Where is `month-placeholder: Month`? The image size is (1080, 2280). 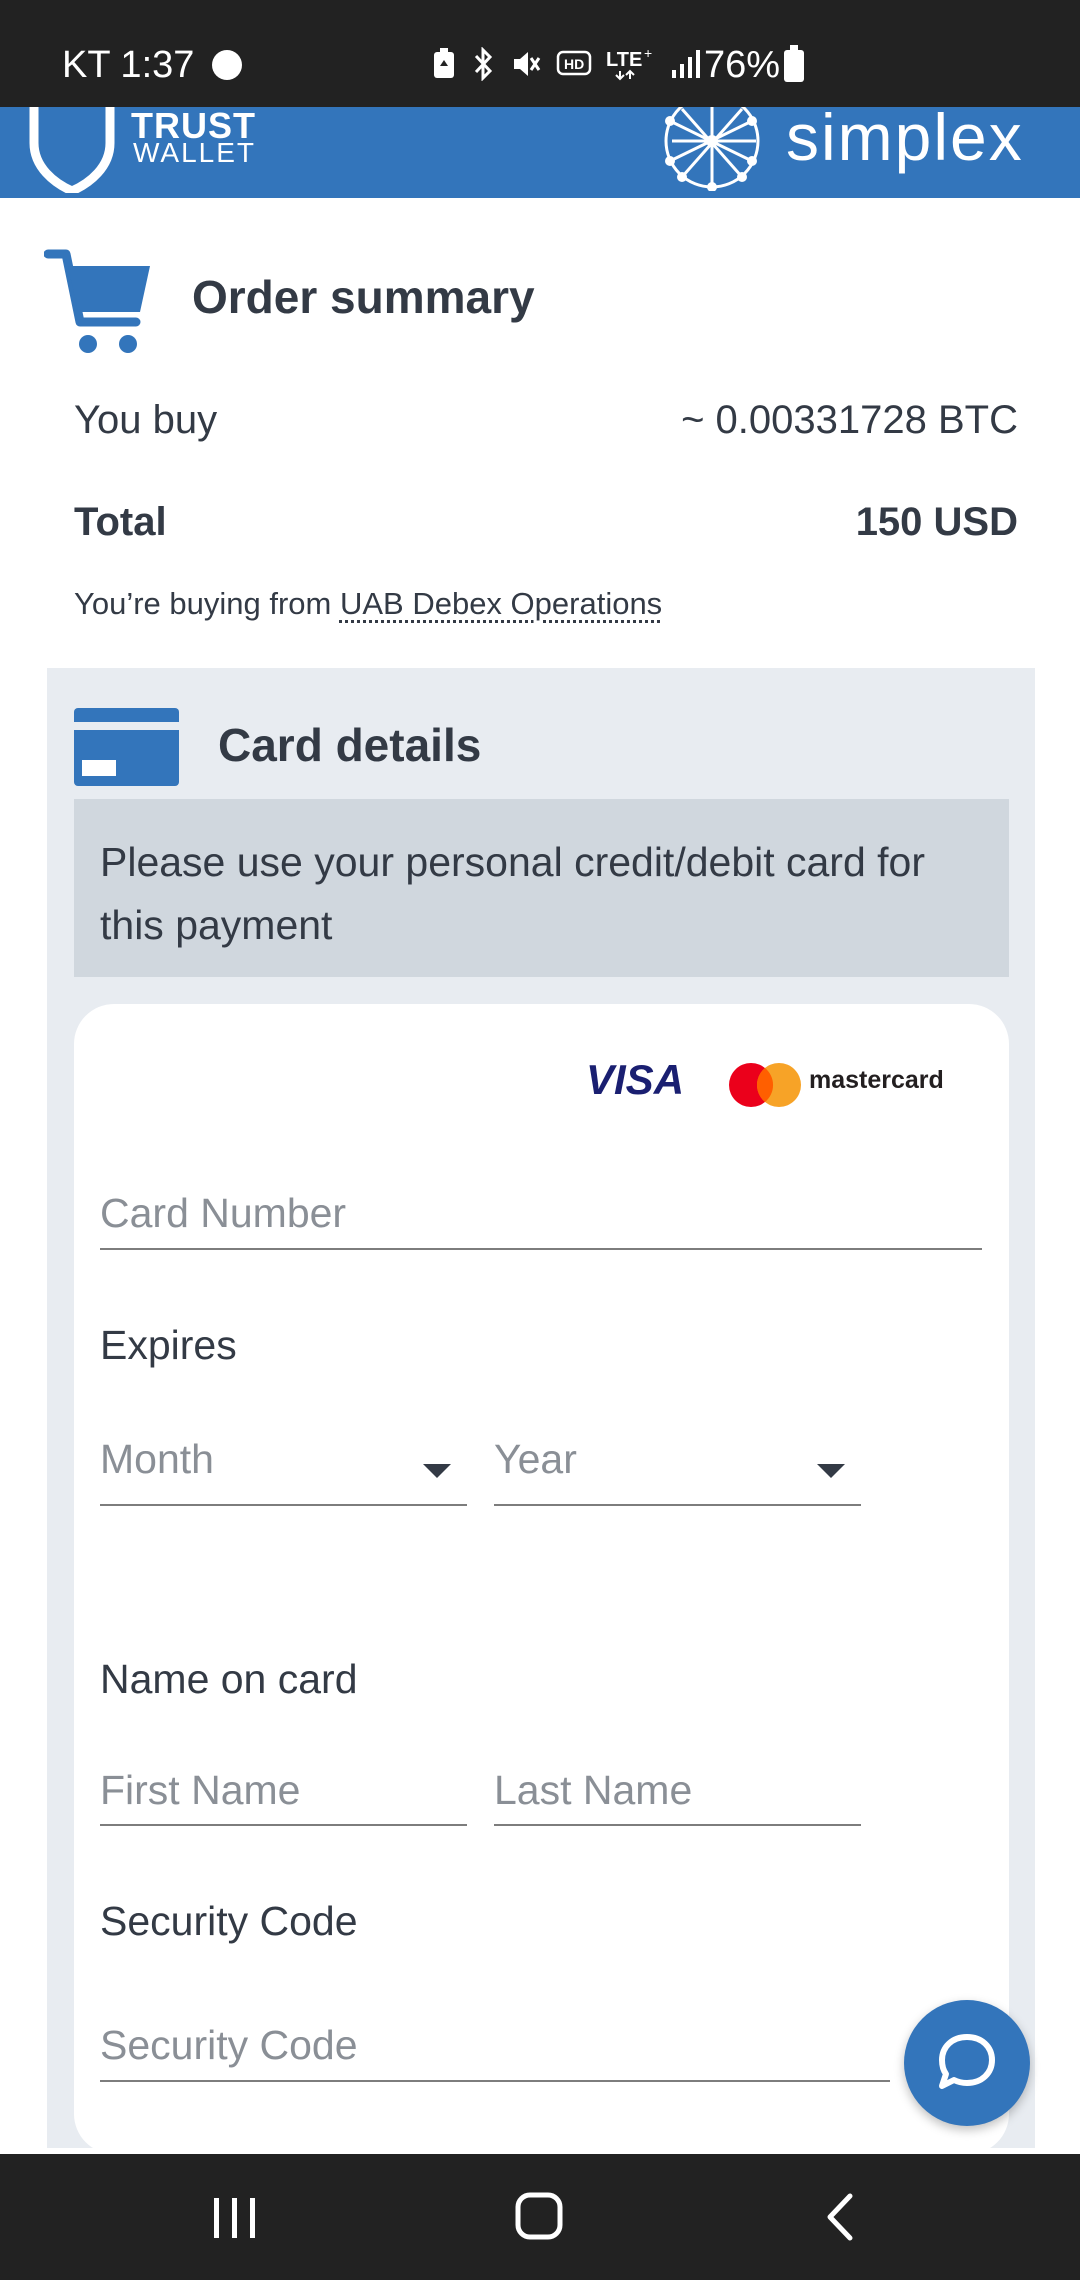
month-placeholder: Month is located at coordinates (157, 1459).